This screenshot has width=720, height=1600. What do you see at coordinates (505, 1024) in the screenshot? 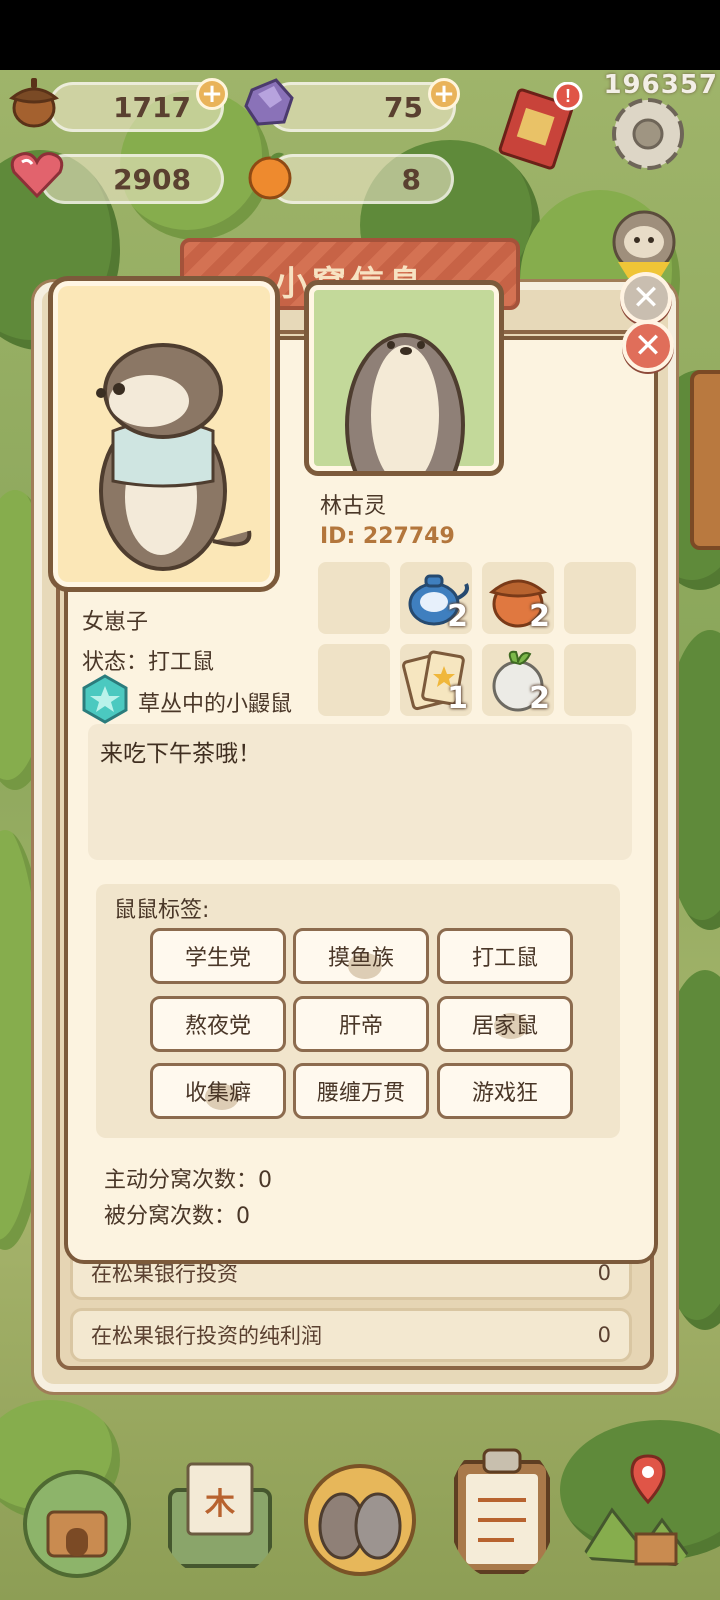
I see `tag-button: 居家鼠` at bounding box center [505, 1024].